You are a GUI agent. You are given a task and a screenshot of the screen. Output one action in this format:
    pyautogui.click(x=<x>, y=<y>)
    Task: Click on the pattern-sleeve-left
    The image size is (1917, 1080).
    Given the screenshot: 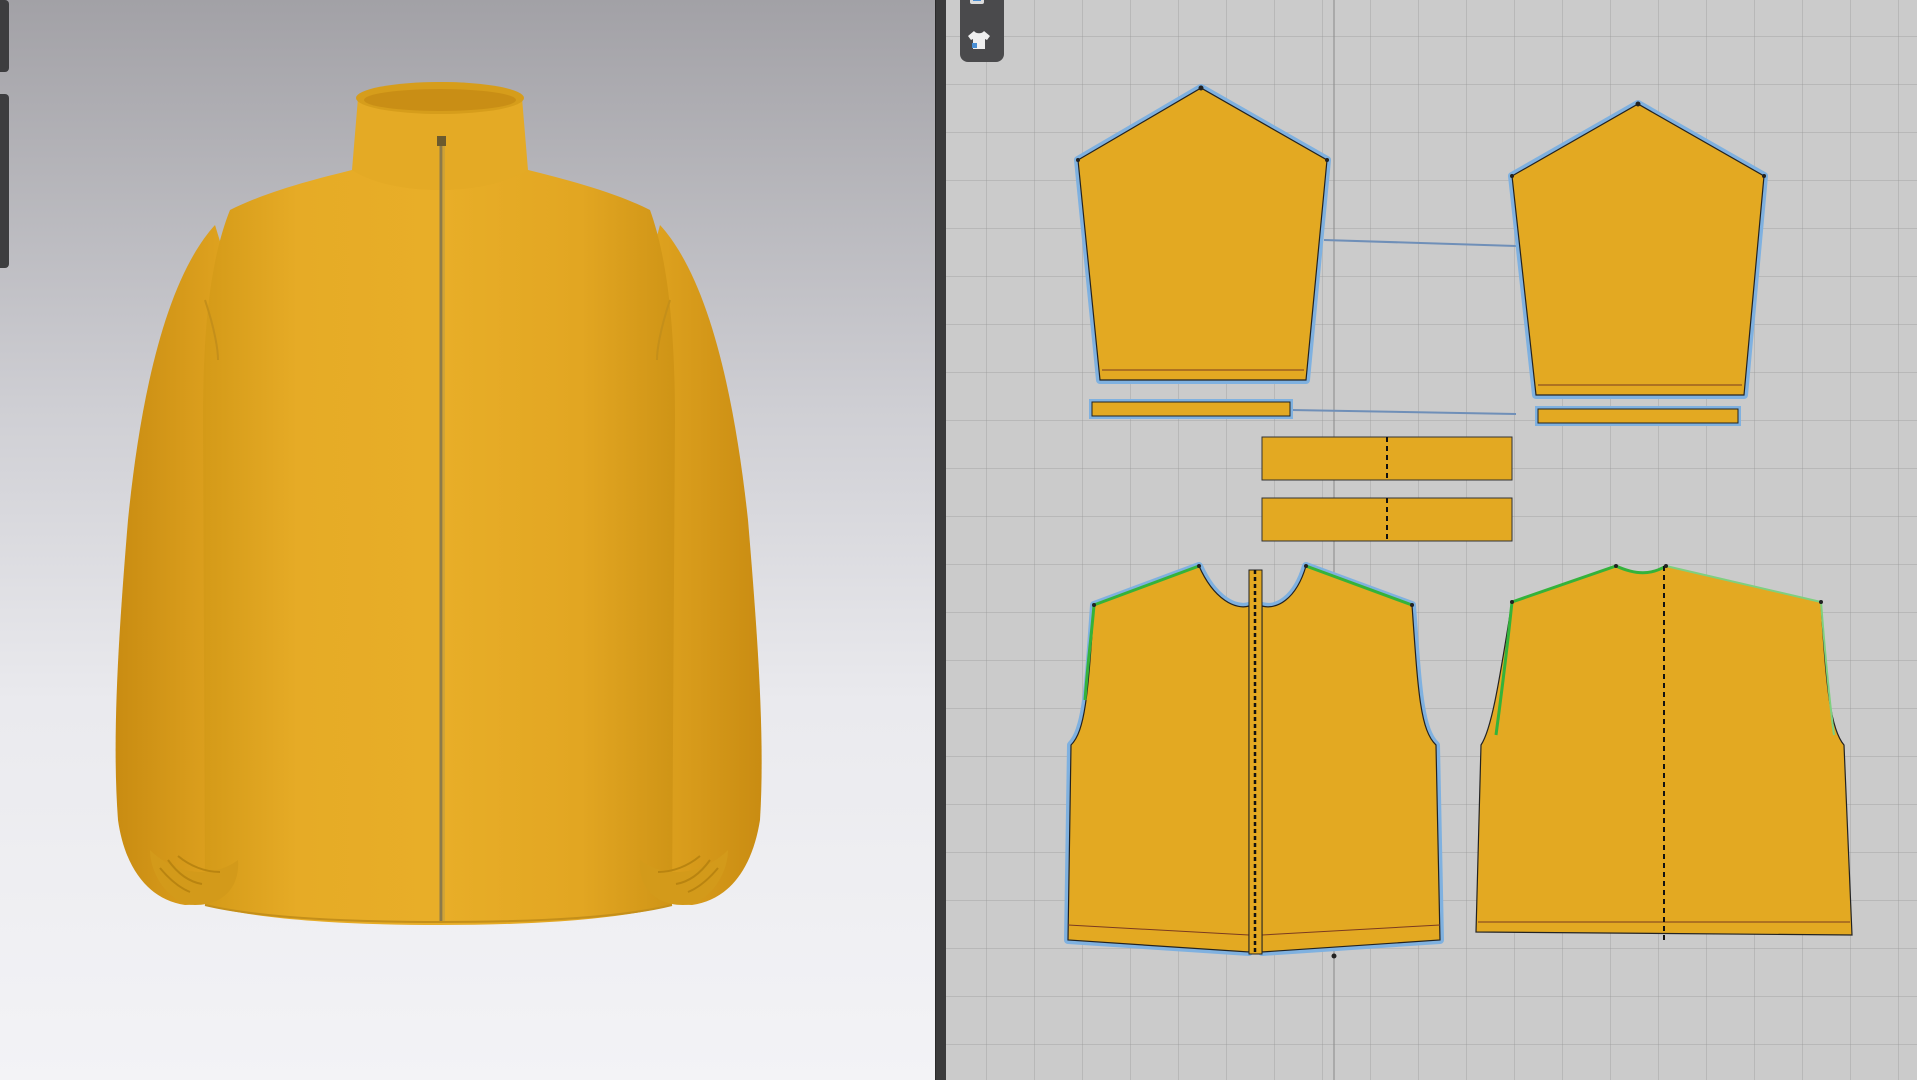 What is the action you would take?
    pyautogui.click(x=1202, y=234)
    